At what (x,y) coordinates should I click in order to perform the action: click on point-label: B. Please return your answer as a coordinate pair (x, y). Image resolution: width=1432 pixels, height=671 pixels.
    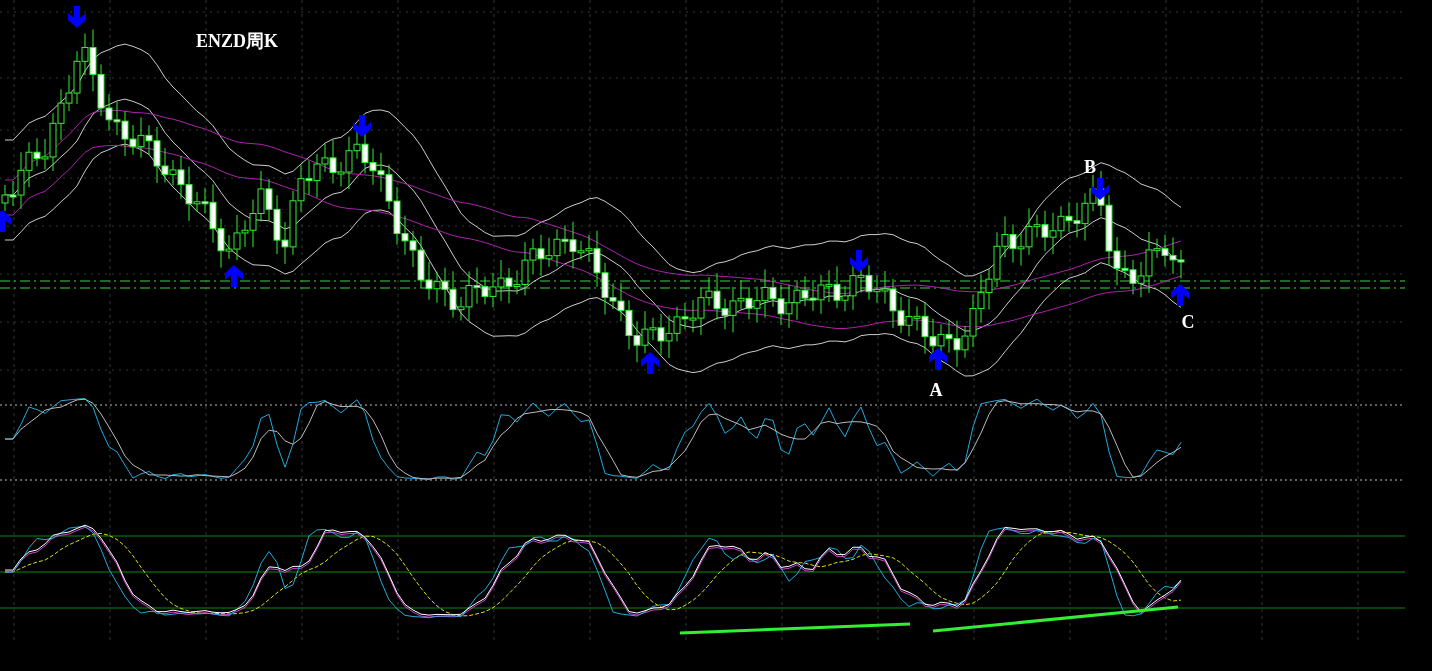
    Looking at the image, I should click on (1090, 167).